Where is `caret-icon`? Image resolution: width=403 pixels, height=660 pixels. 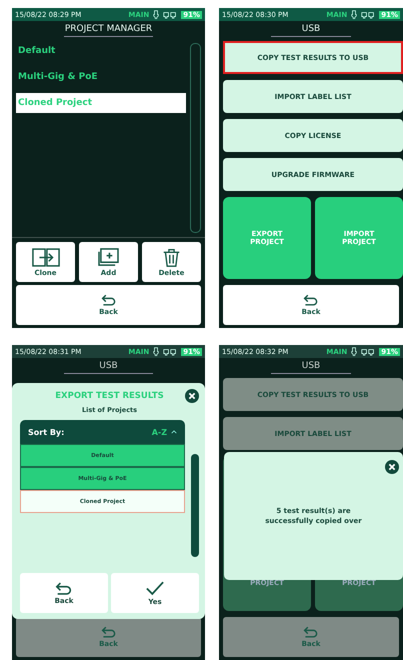
caret-icon is located at coordinates (174, 432).